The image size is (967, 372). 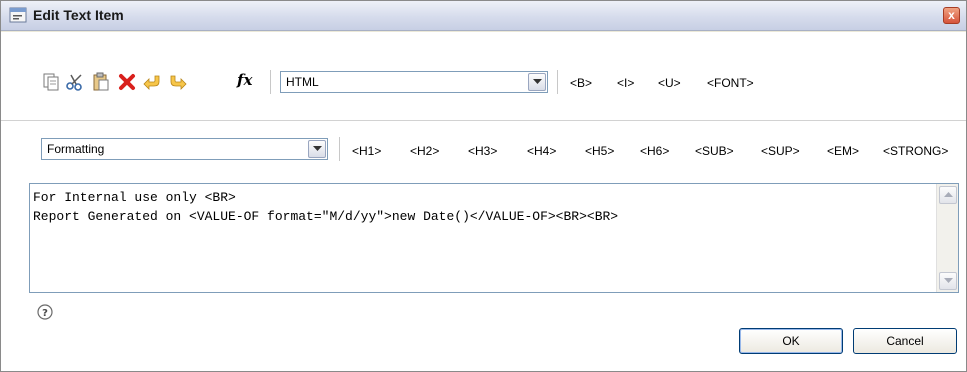 What do you see at coordinates (843, 151) in the screenshot?
I see `tag-em-button: <EM>` at bounding box center [843, 151].